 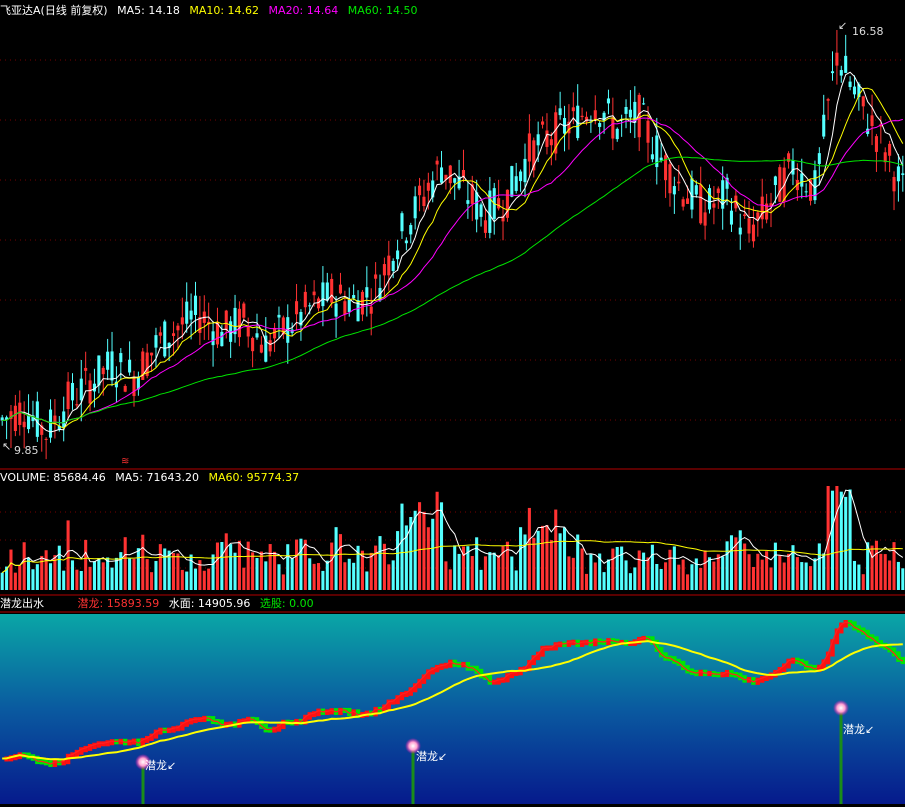 I want to click on signal-label: 潜龙↙, so click(x=161, y=765).